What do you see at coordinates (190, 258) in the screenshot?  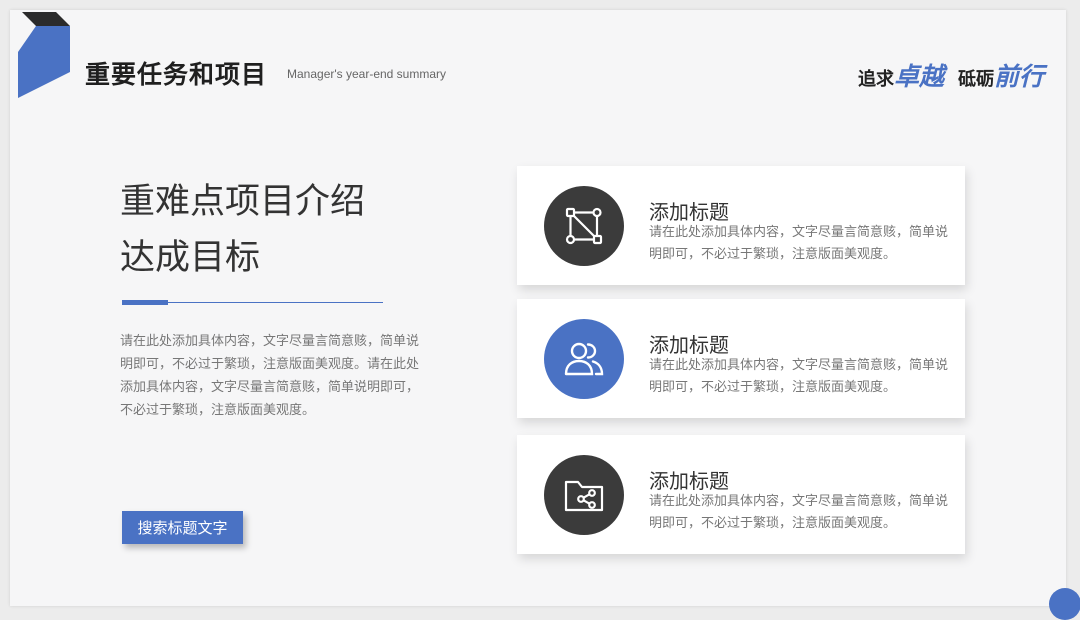 I see `section-heading-line2: 达成目标` at bounding box center [190, 258].